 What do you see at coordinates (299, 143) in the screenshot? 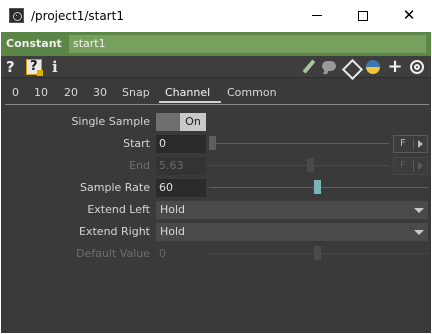
I see `start-slider-track` at bounding box center [299, 143].